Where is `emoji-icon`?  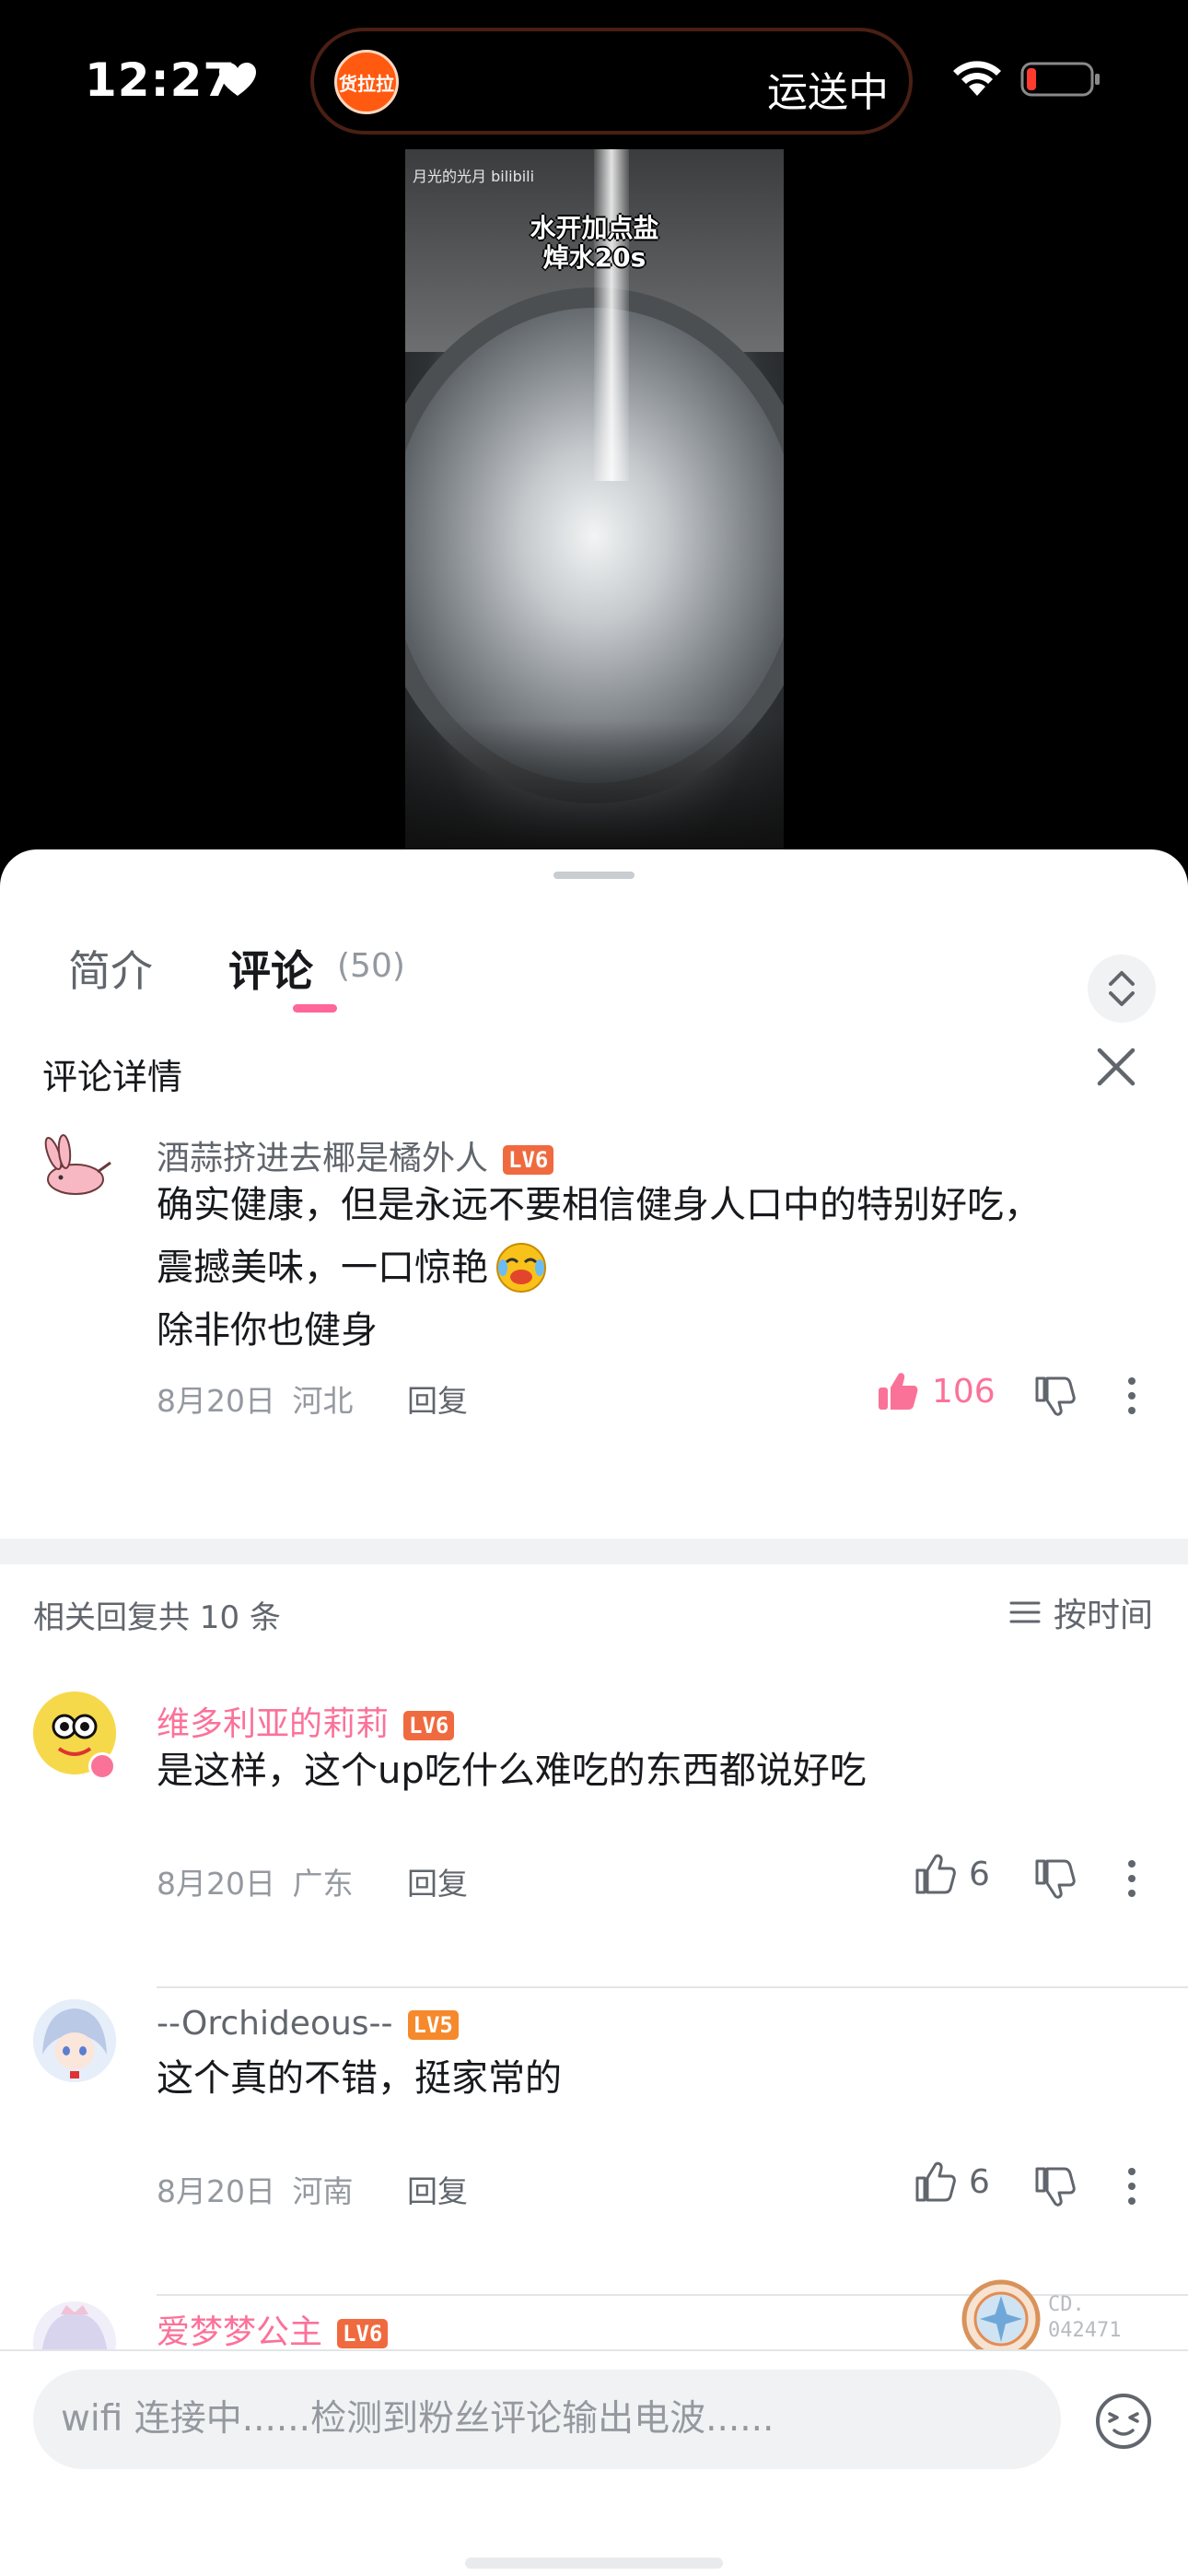 emoji-icon is located at coordinates (1123, 2421).